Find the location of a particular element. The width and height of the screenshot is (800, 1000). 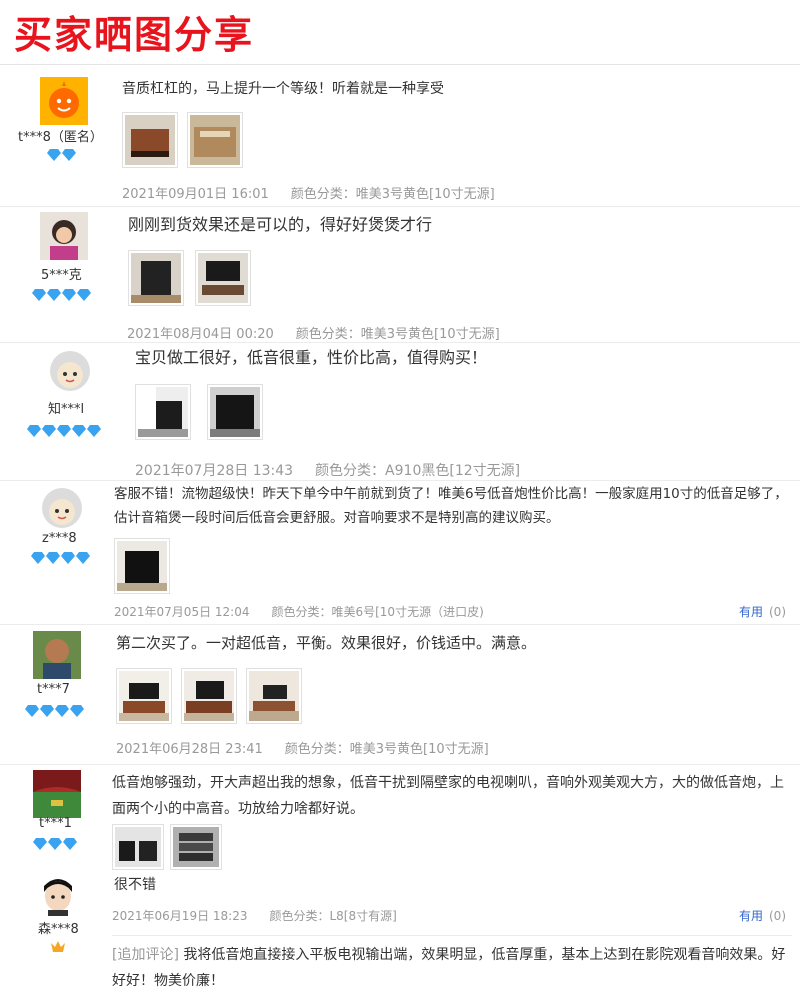

review-text: 第二次买了。一对超低音，平衡。效果很好，价钱适中。满意。 is located at coordinates (326, 643).